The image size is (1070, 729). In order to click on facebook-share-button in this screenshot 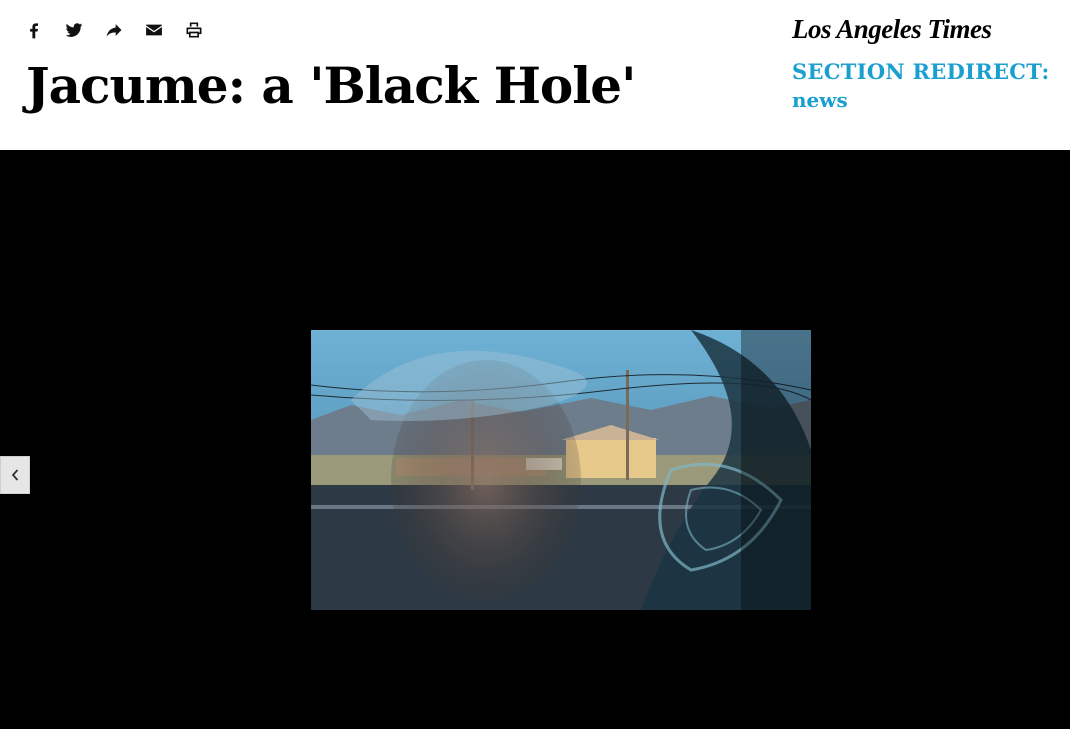, I will do `click(34, 30)`.